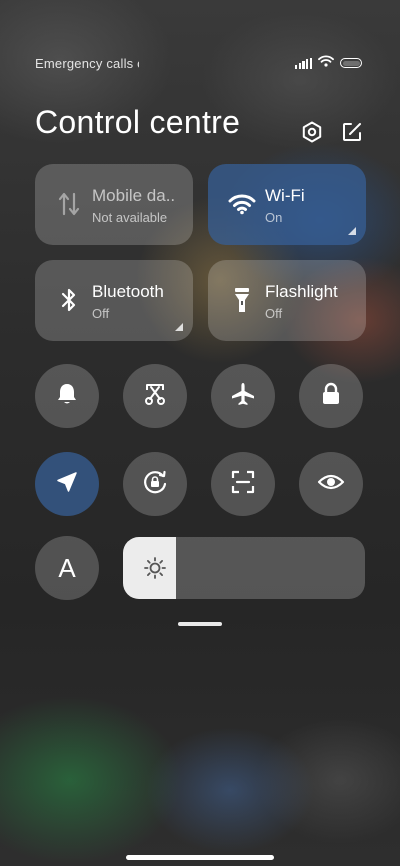  I want to click on edit-icon, so click(352, 132).